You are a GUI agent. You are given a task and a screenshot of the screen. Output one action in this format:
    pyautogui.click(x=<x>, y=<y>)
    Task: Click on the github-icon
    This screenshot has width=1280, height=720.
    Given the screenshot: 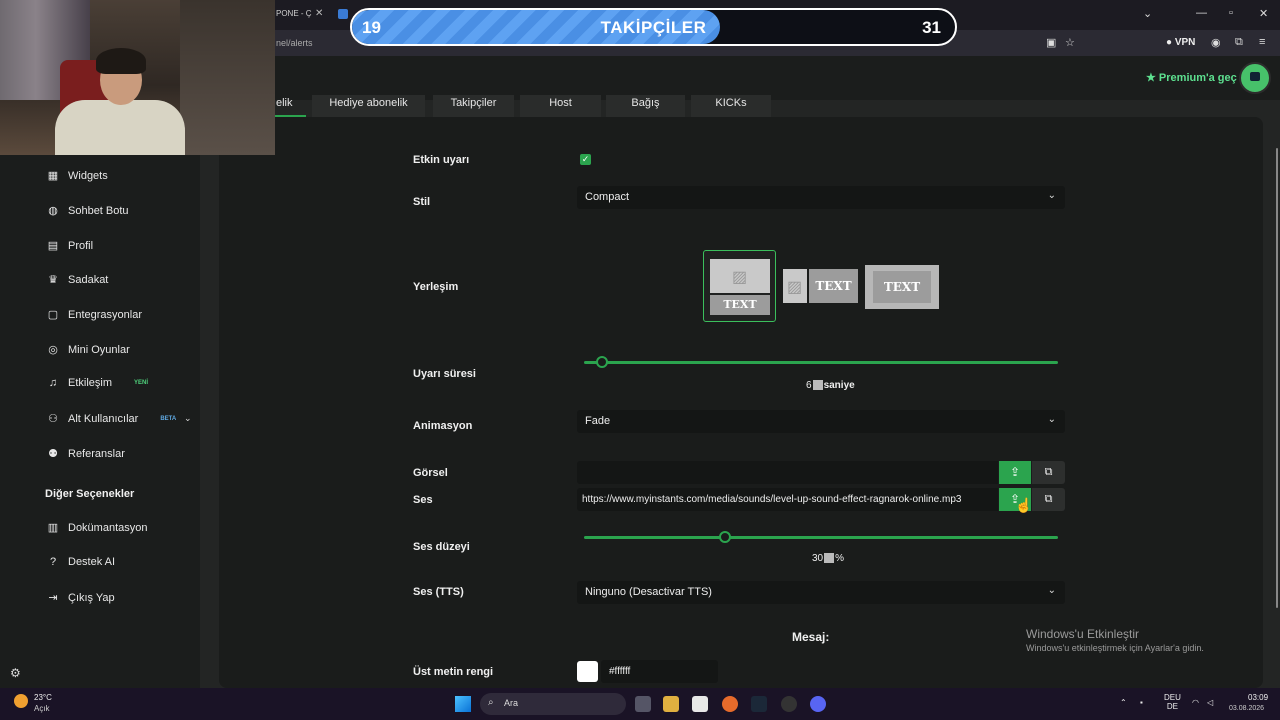 What is the action you would take?
    pyautogui.click(x=789, y=704)
    